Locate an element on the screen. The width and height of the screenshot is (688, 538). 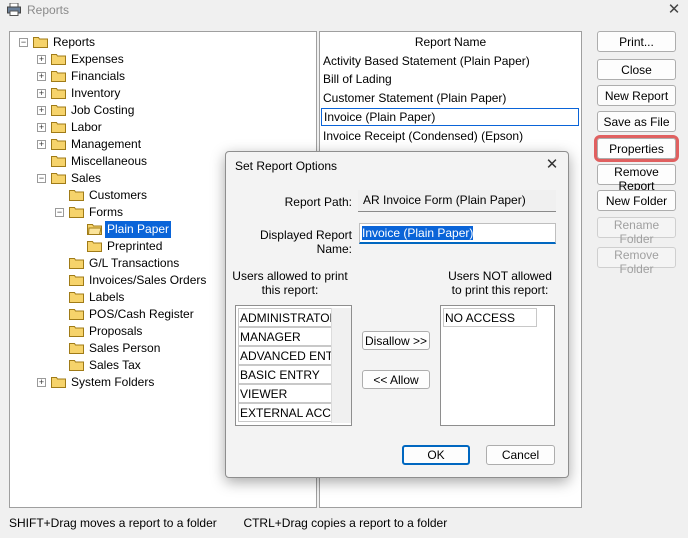
column-header-label: Report Name is located at coordinates (450, 42).